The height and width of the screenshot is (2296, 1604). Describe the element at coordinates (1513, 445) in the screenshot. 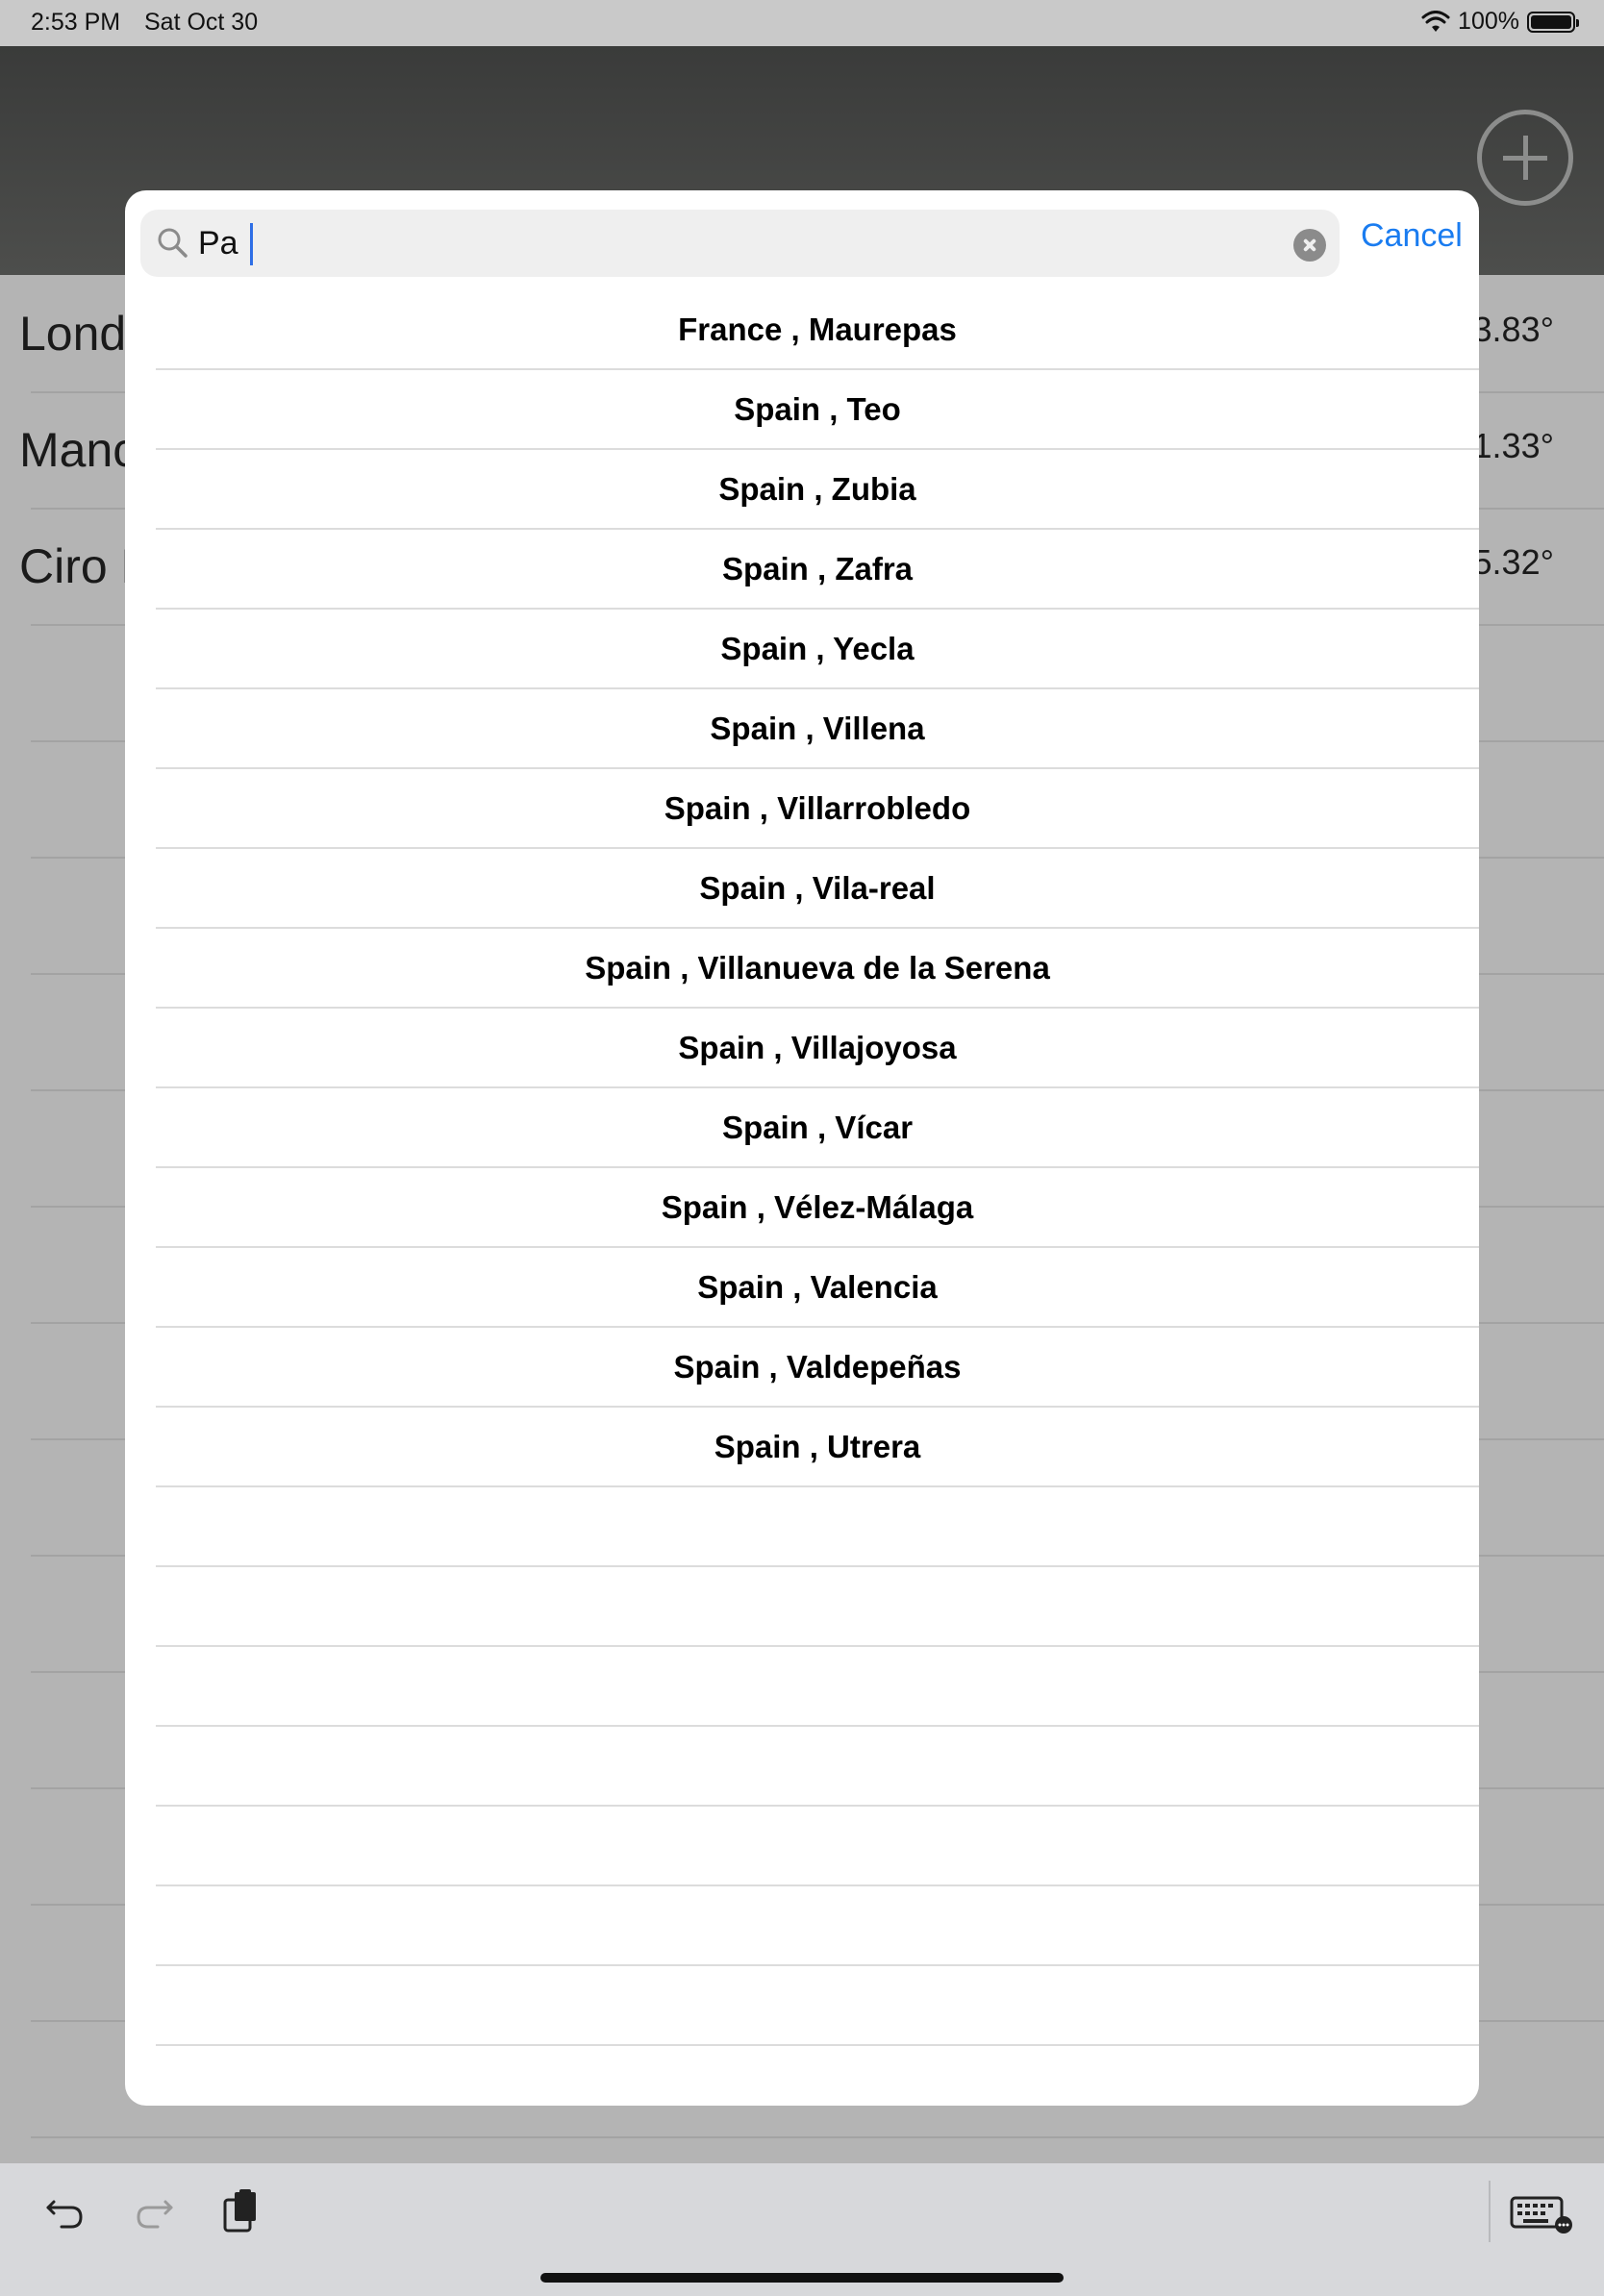

I see `city-temp: 1.33°` at that location.